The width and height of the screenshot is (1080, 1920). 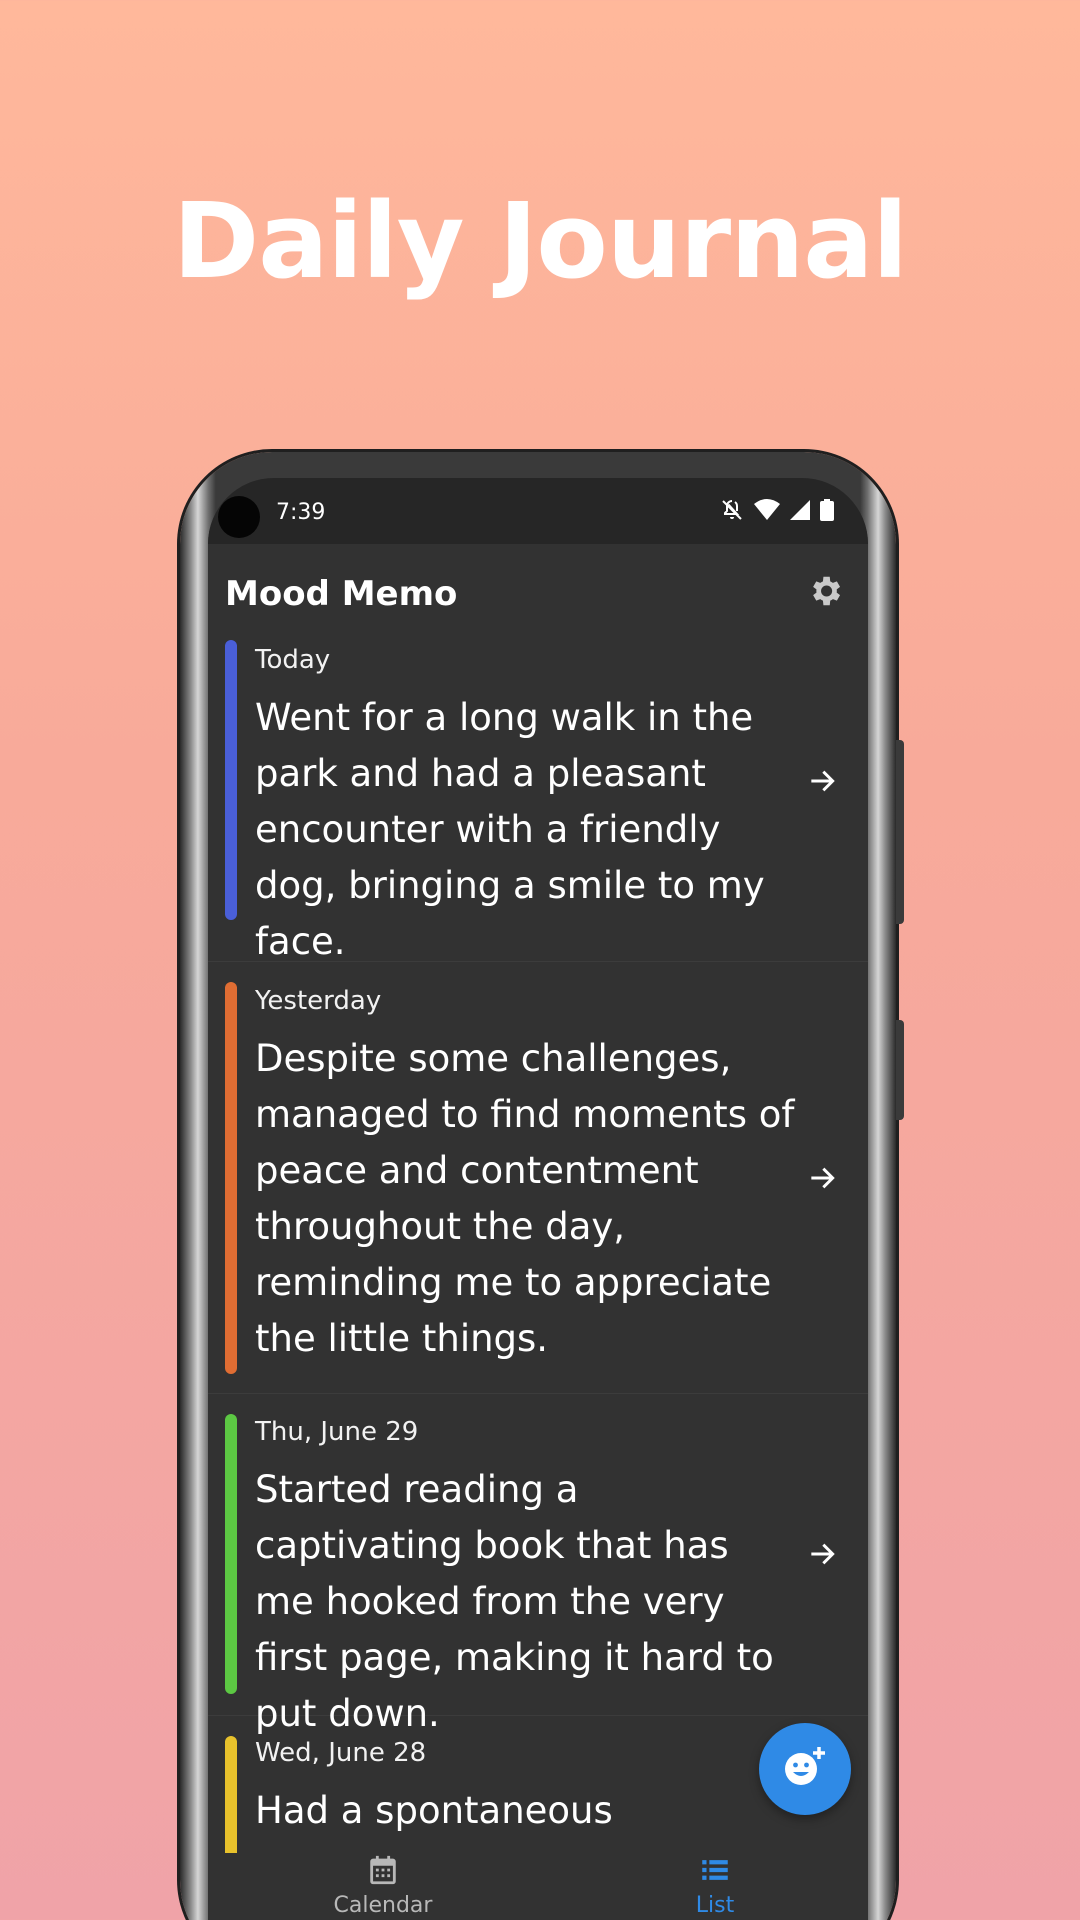 I want to click on list-icon, so click(x=715, y=1870).